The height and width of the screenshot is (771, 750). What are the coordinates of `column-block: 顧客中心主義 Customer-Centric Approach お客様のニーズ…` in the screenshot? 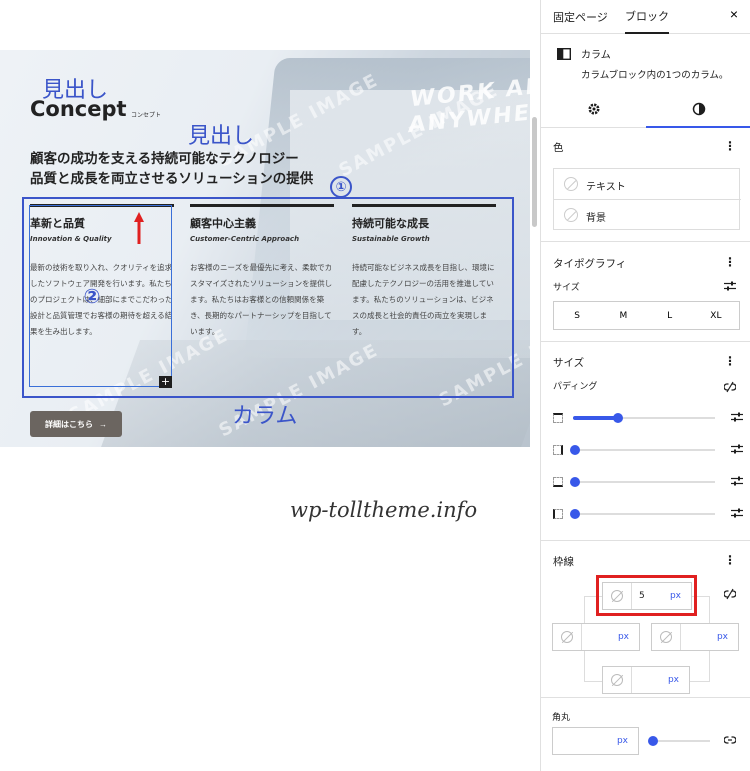 It's located at (262, 272).